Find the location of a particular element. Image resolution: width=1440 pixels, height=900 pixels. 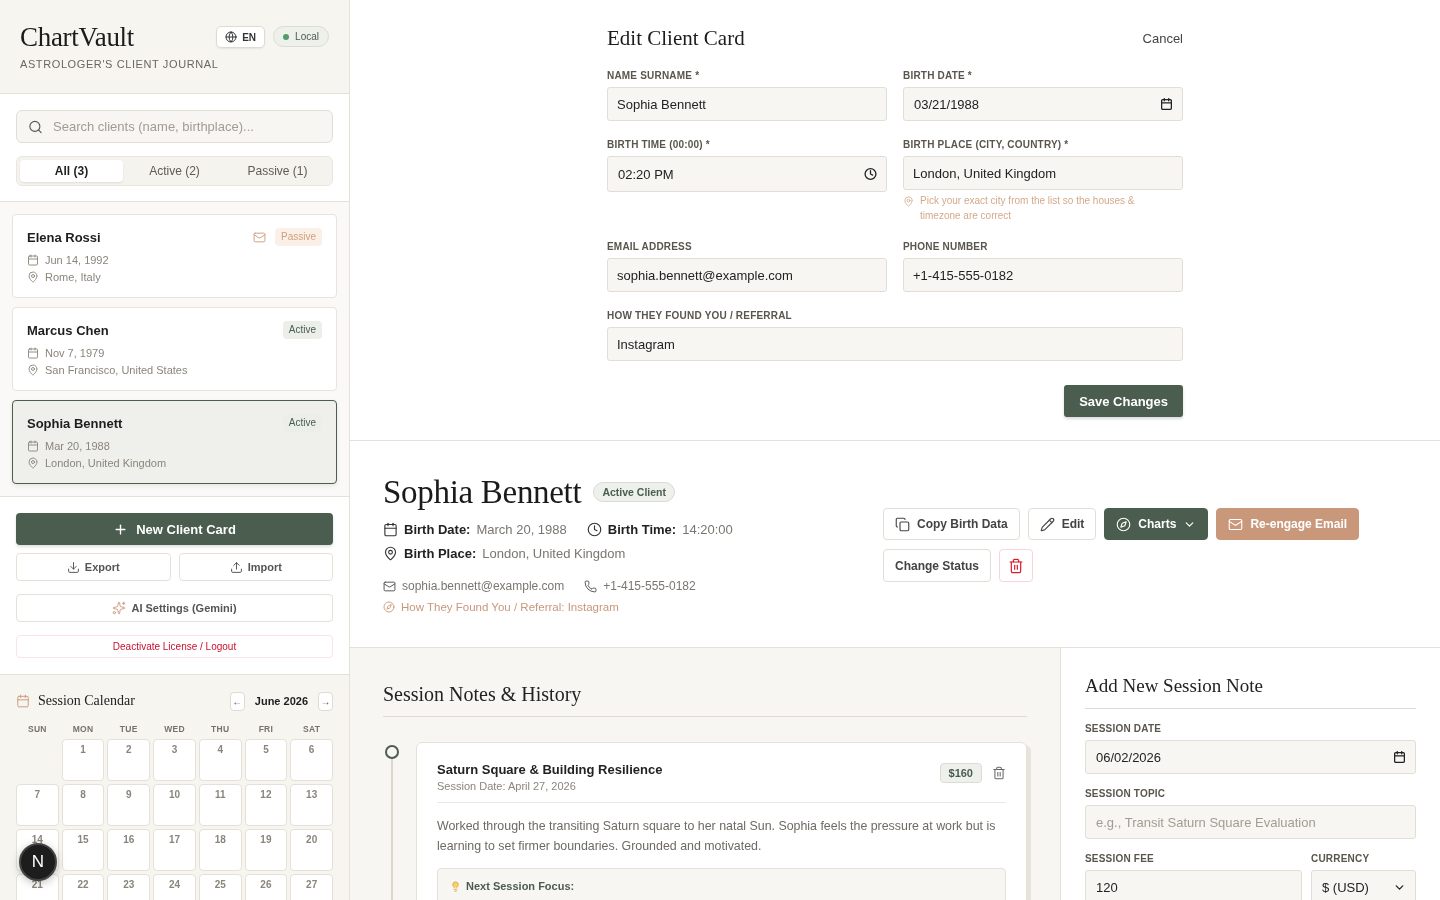

weekday-label: TUE is located at coordinates (128, 729).